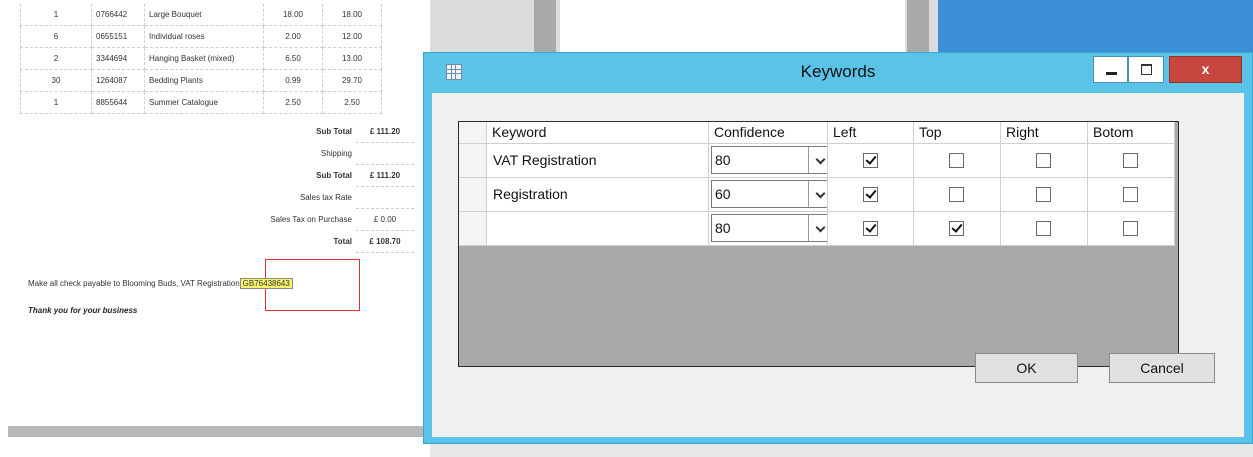 Image resolution: width=1253 pixels, height=457 pixels. Describe the element at coordinates (352, 58) in the screenshot. I see `invoice-cell-total: 13.00` at that location.